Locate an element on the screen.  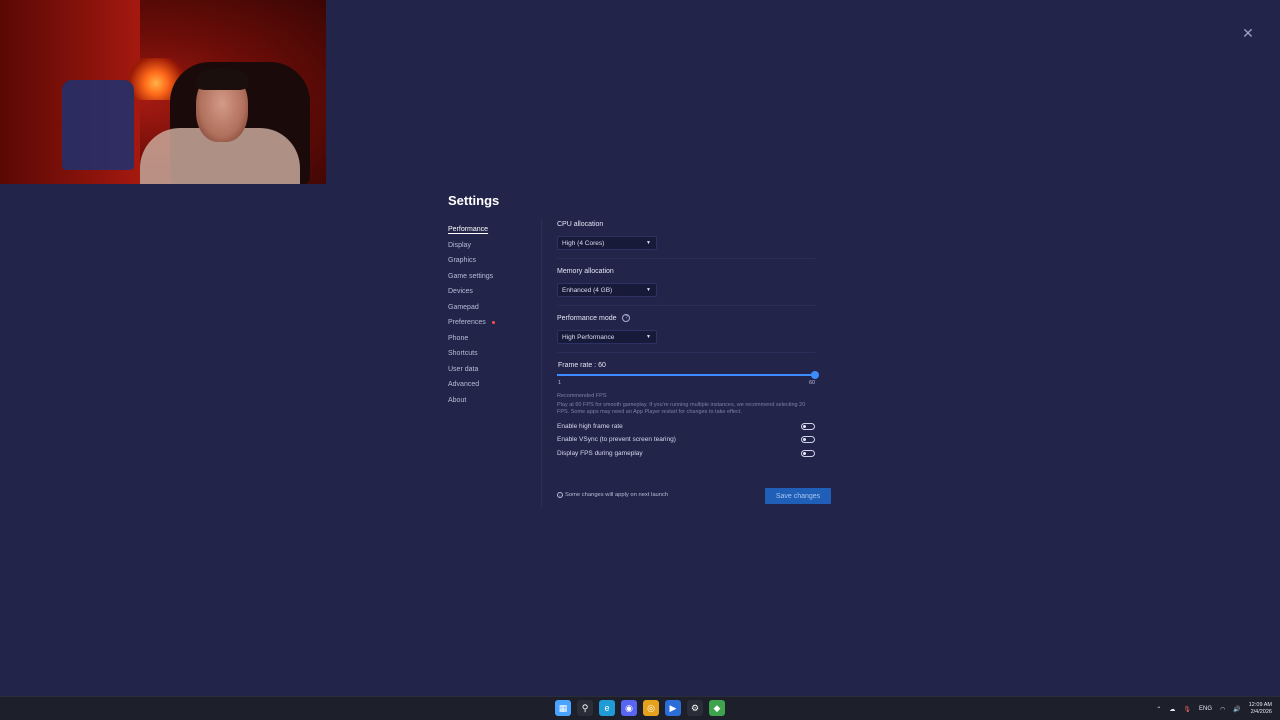
app-icon: ▶ is located at coordinates (673, 708).